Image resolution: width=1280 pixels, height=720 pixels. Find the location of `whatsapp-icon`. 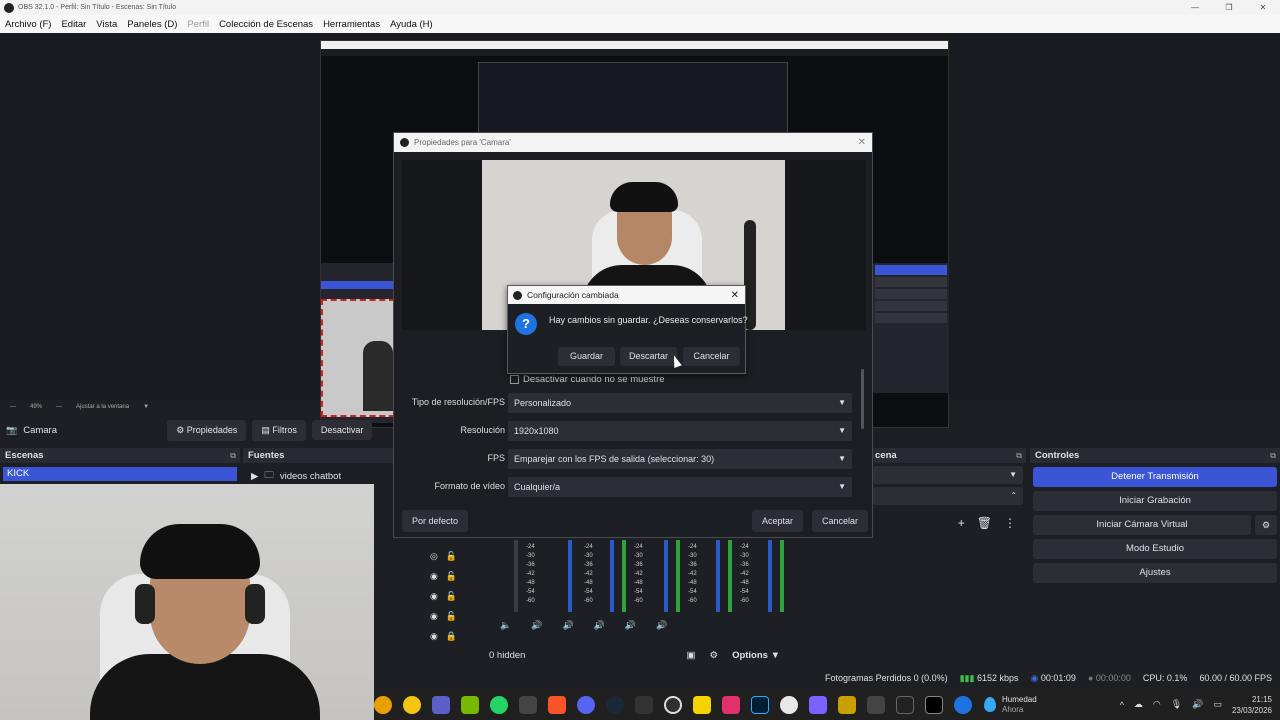

whatsapp-icon is located at coordinates (499, 704).